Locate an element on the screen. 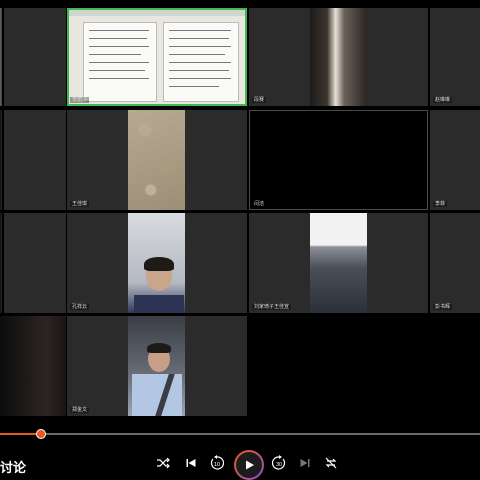  participant-name: 刘家琦子王佳宣 is located at coordinates (272, 307).